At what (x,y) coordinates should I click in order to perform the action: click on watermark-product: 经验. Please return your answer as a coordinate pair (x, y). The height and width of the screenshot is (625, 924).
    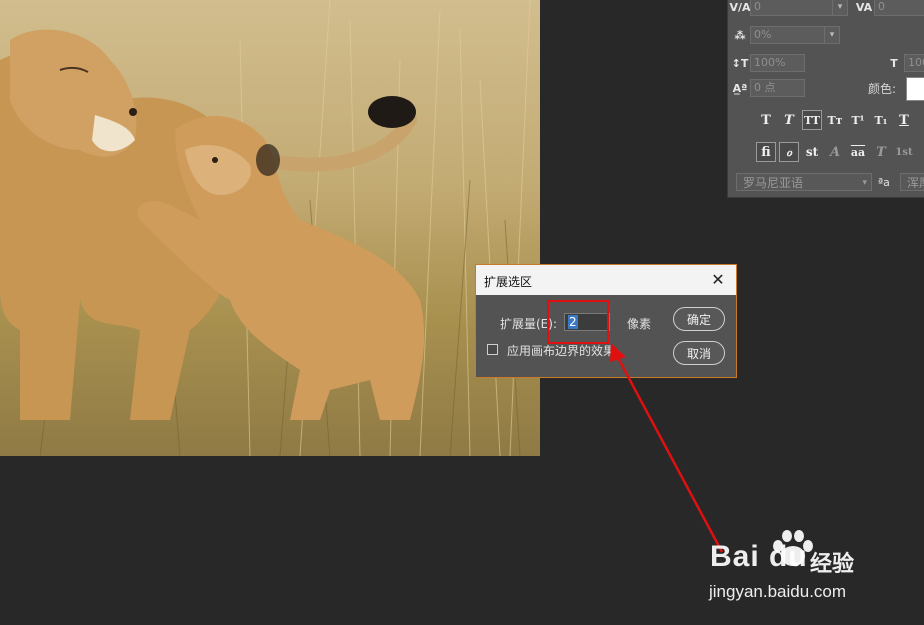
    Looking at the image, I should click on (832, 564).